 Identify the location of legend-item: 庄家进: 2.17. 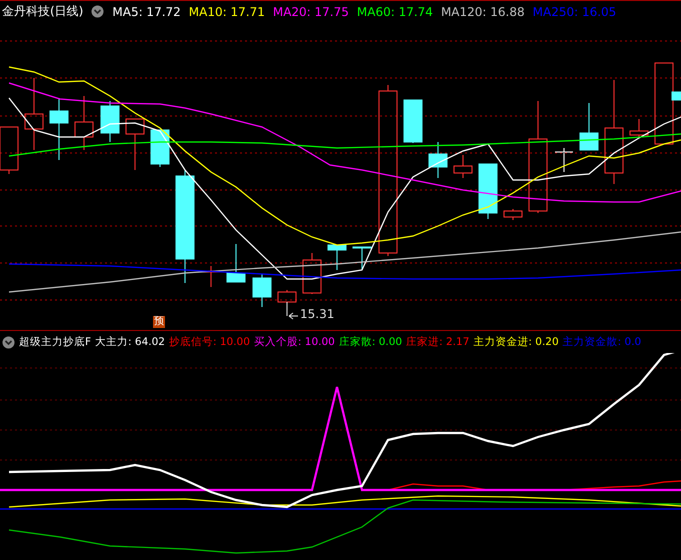
(438, 342).